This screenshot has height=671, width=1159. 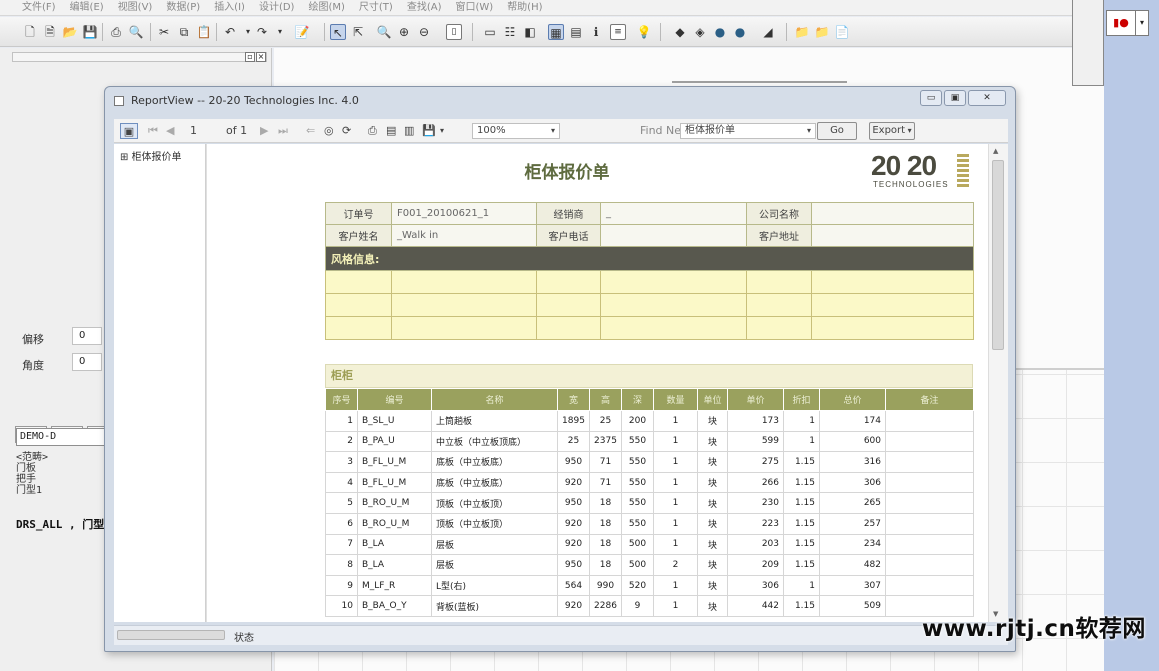 I want to click on list-item: 门型1, so click(x=61, y=490).